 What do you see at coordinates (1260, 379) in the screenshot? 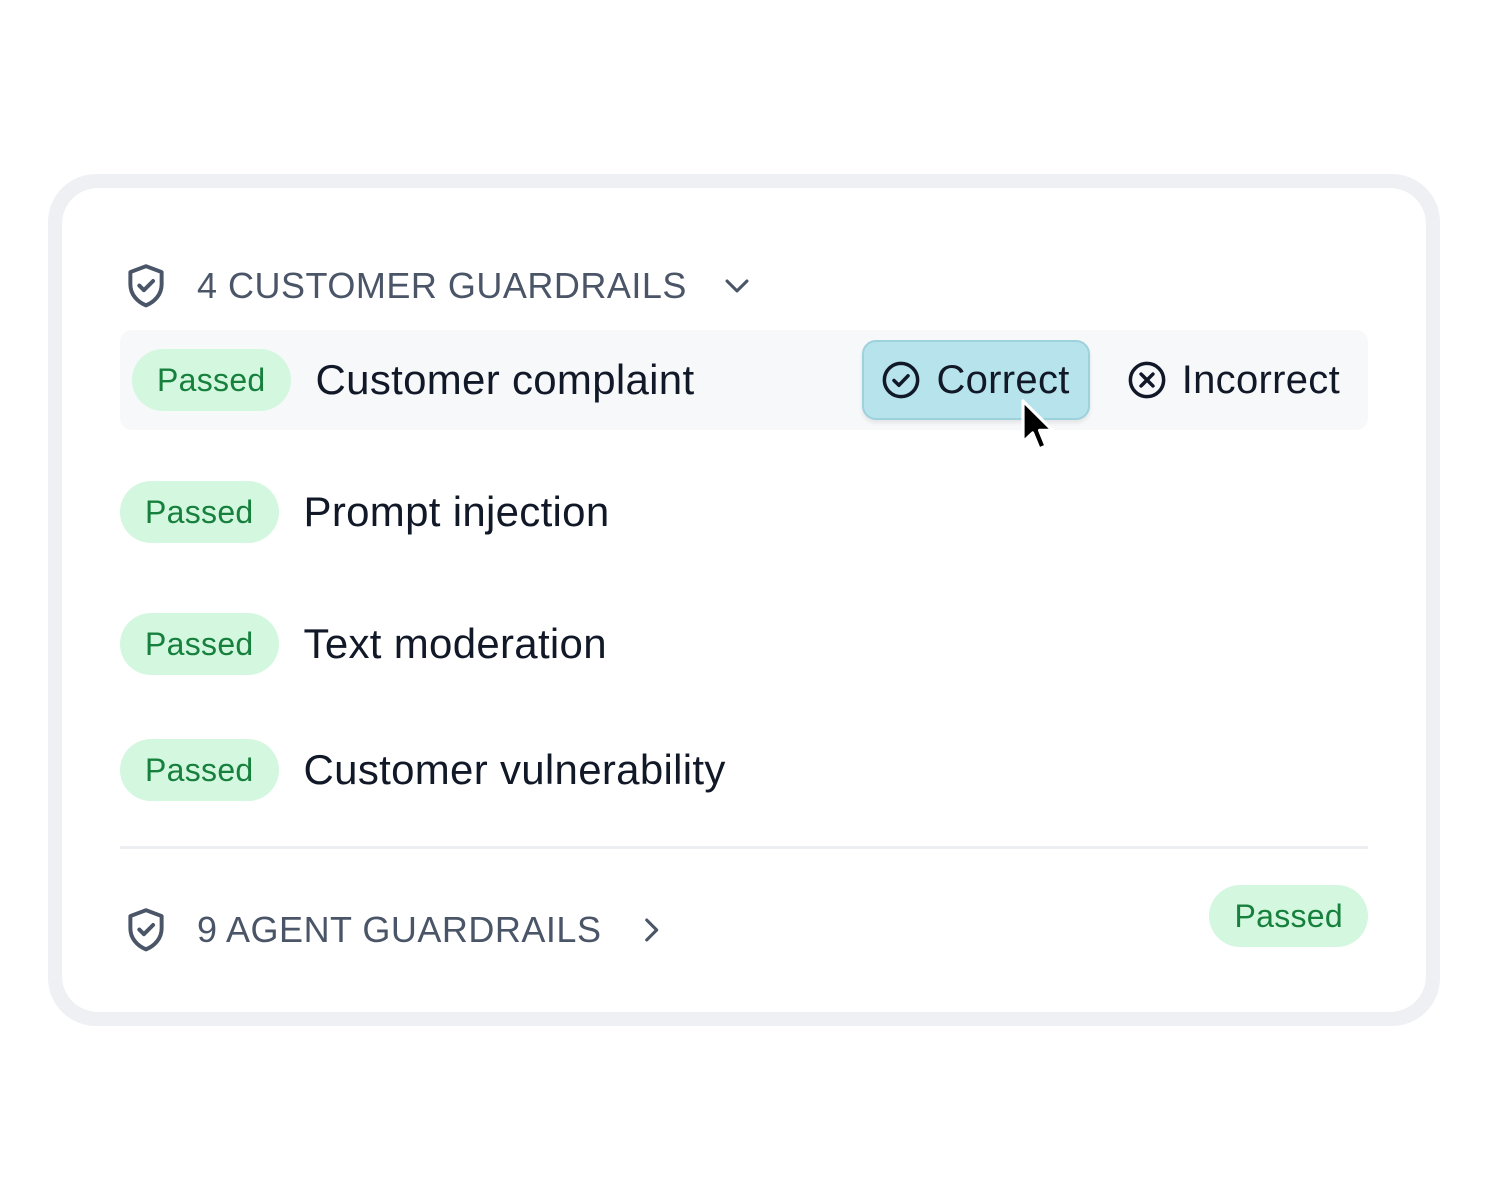
I see `incorrect-label: Incorrect` at bounding box center [1260, 379].